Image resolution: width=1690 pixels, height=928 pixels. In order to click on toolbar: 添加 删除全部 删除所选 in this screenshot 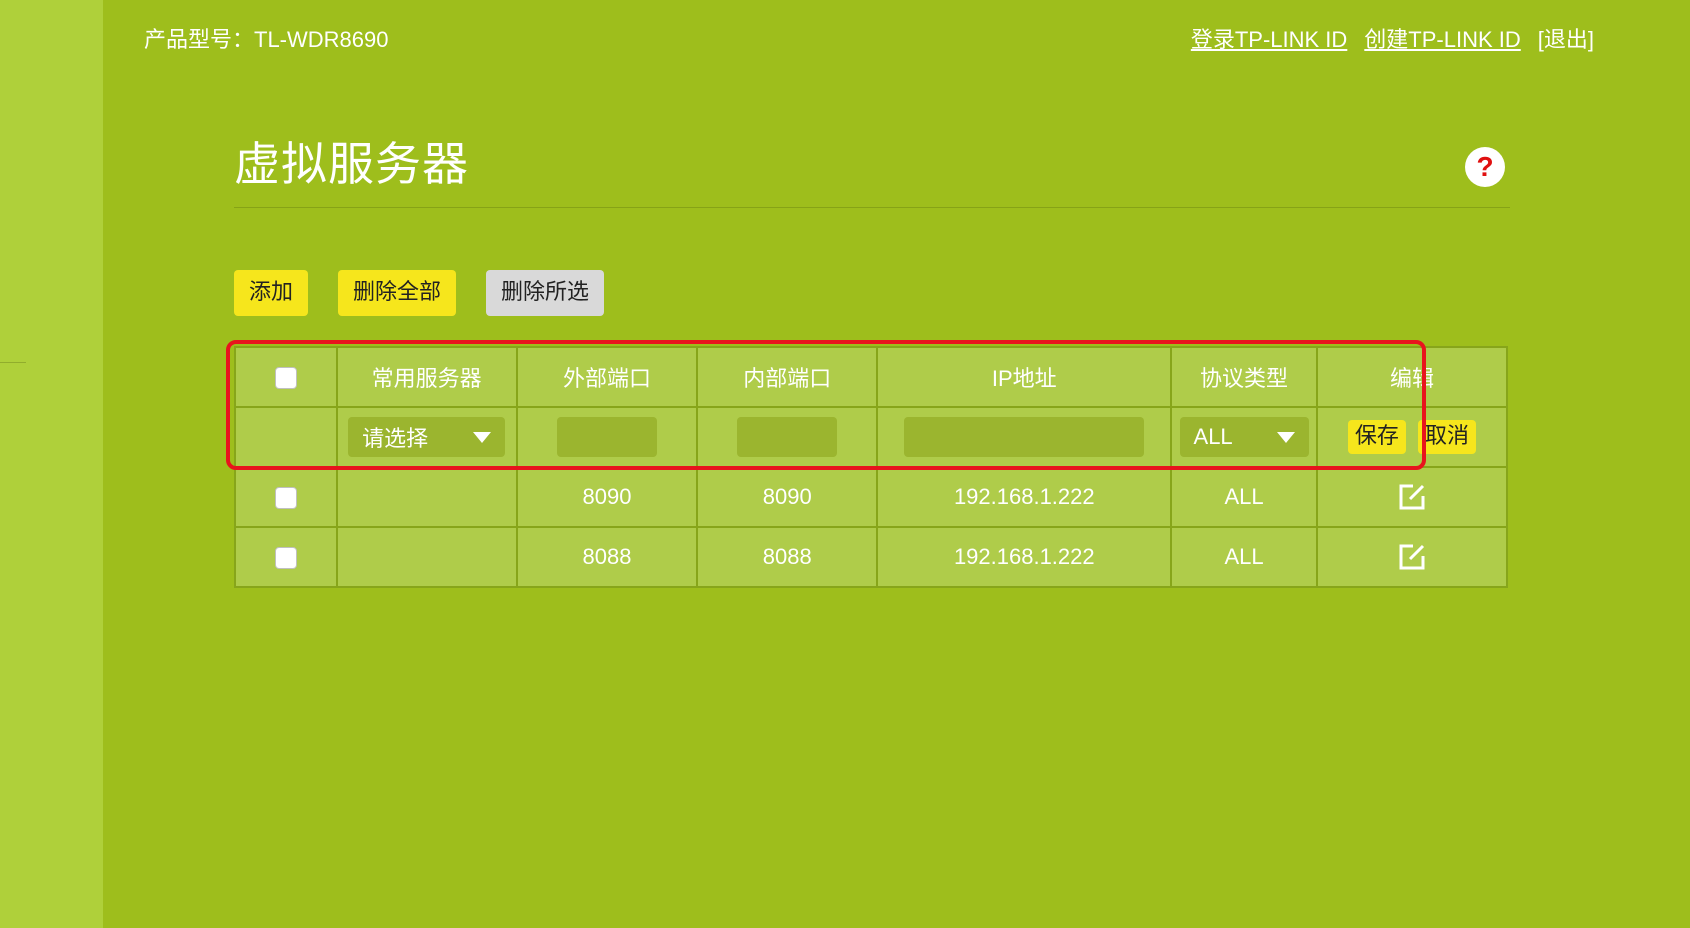, I will do `click(419, 293)`.